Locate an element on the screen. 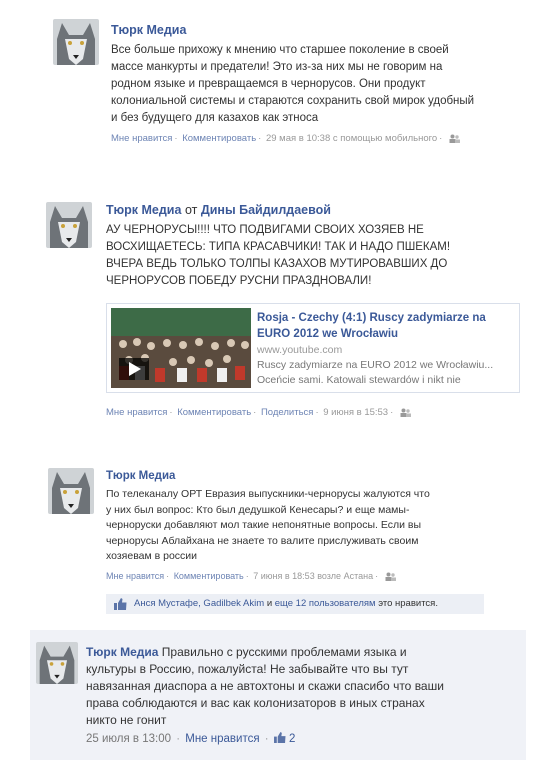  post-author-line: Тюрк Медиа от Дины Байдилдаевой is located at coordinates (316, 210).